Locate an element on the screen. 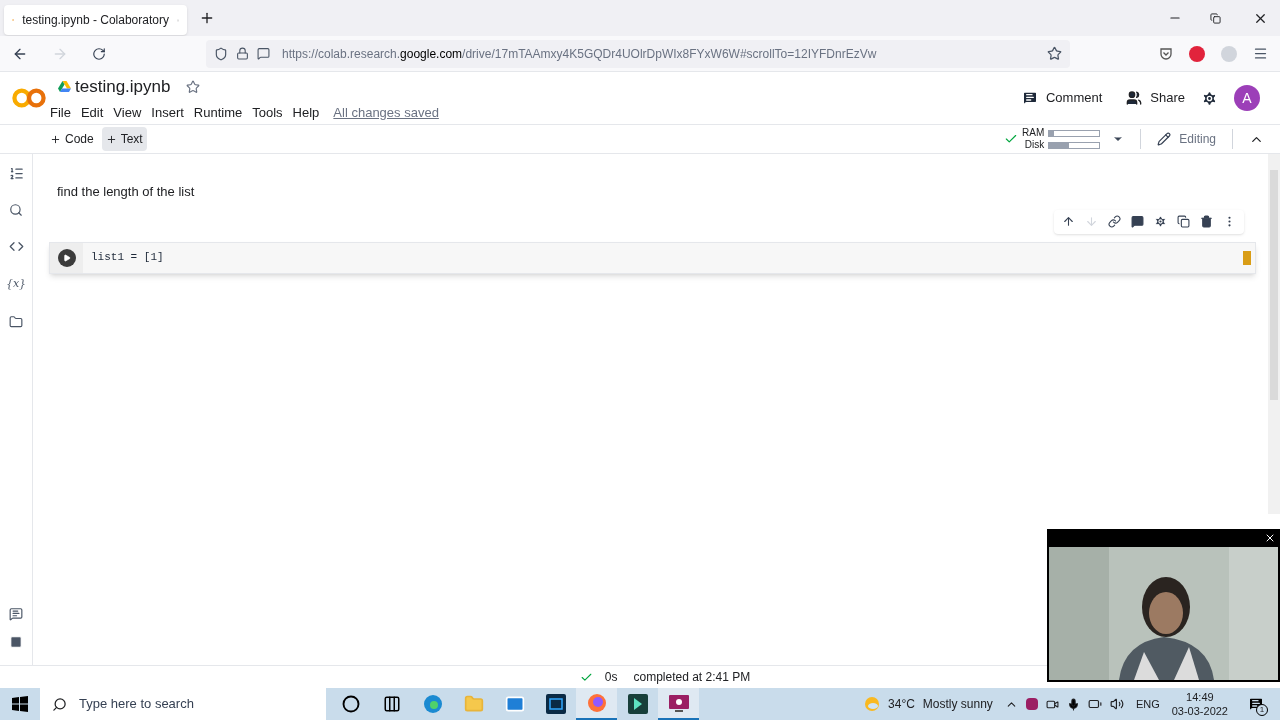 The width and height of the screenshot is (1280, 720). recorder-tray-icon is located at coordinates (1031, 704).